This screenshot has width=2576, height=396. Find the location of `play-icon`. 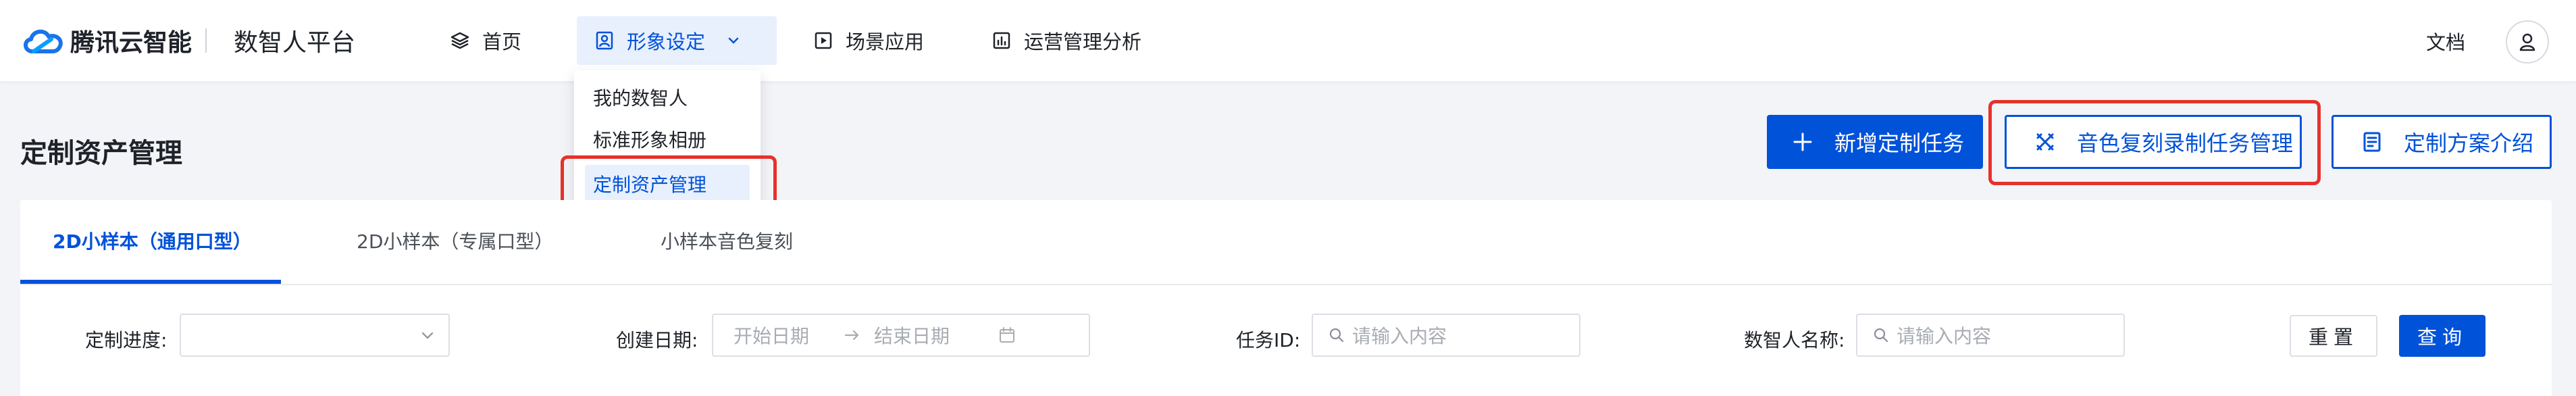

play-icon is located at coordinates (823, 40).